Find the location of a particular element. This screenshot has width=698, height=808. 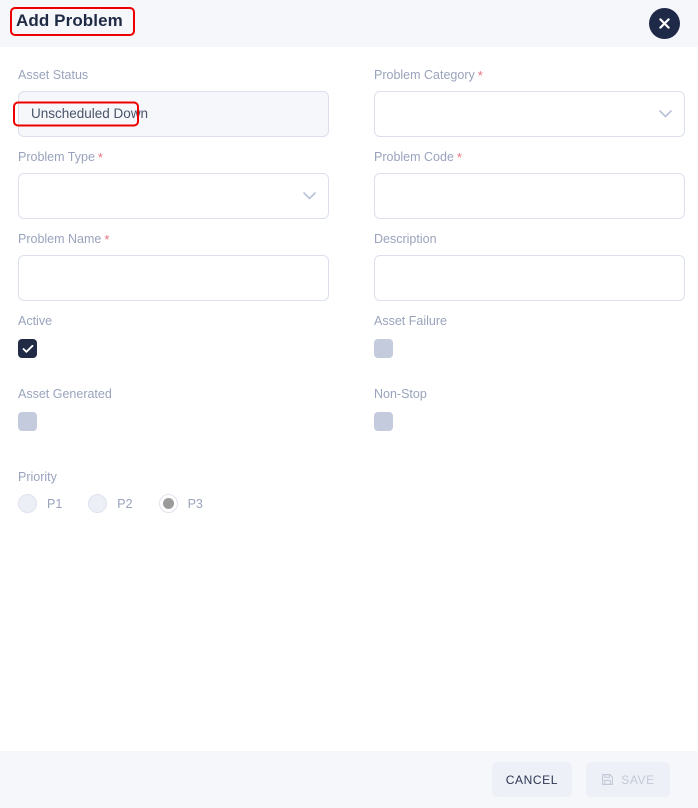

label-asset-generated-text: Asset Generated is located at coordinates (65, 394).